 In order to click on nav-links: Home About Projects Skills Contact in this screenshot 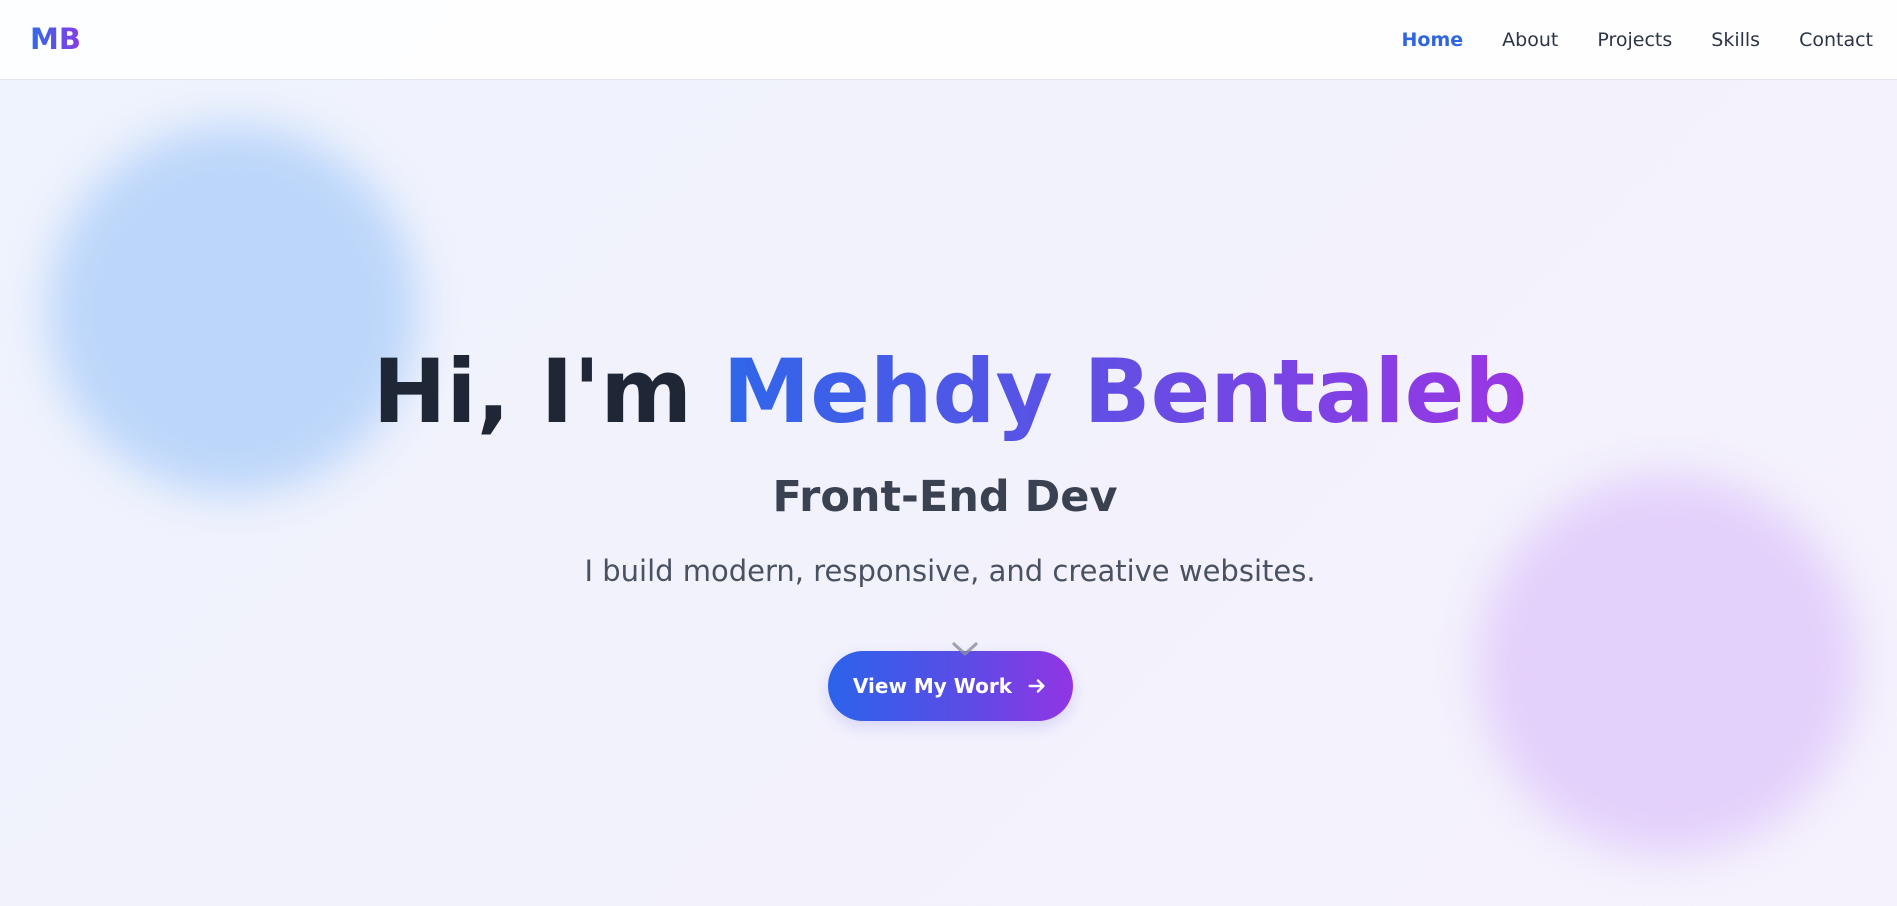, I will do `click(1618, 40)`.